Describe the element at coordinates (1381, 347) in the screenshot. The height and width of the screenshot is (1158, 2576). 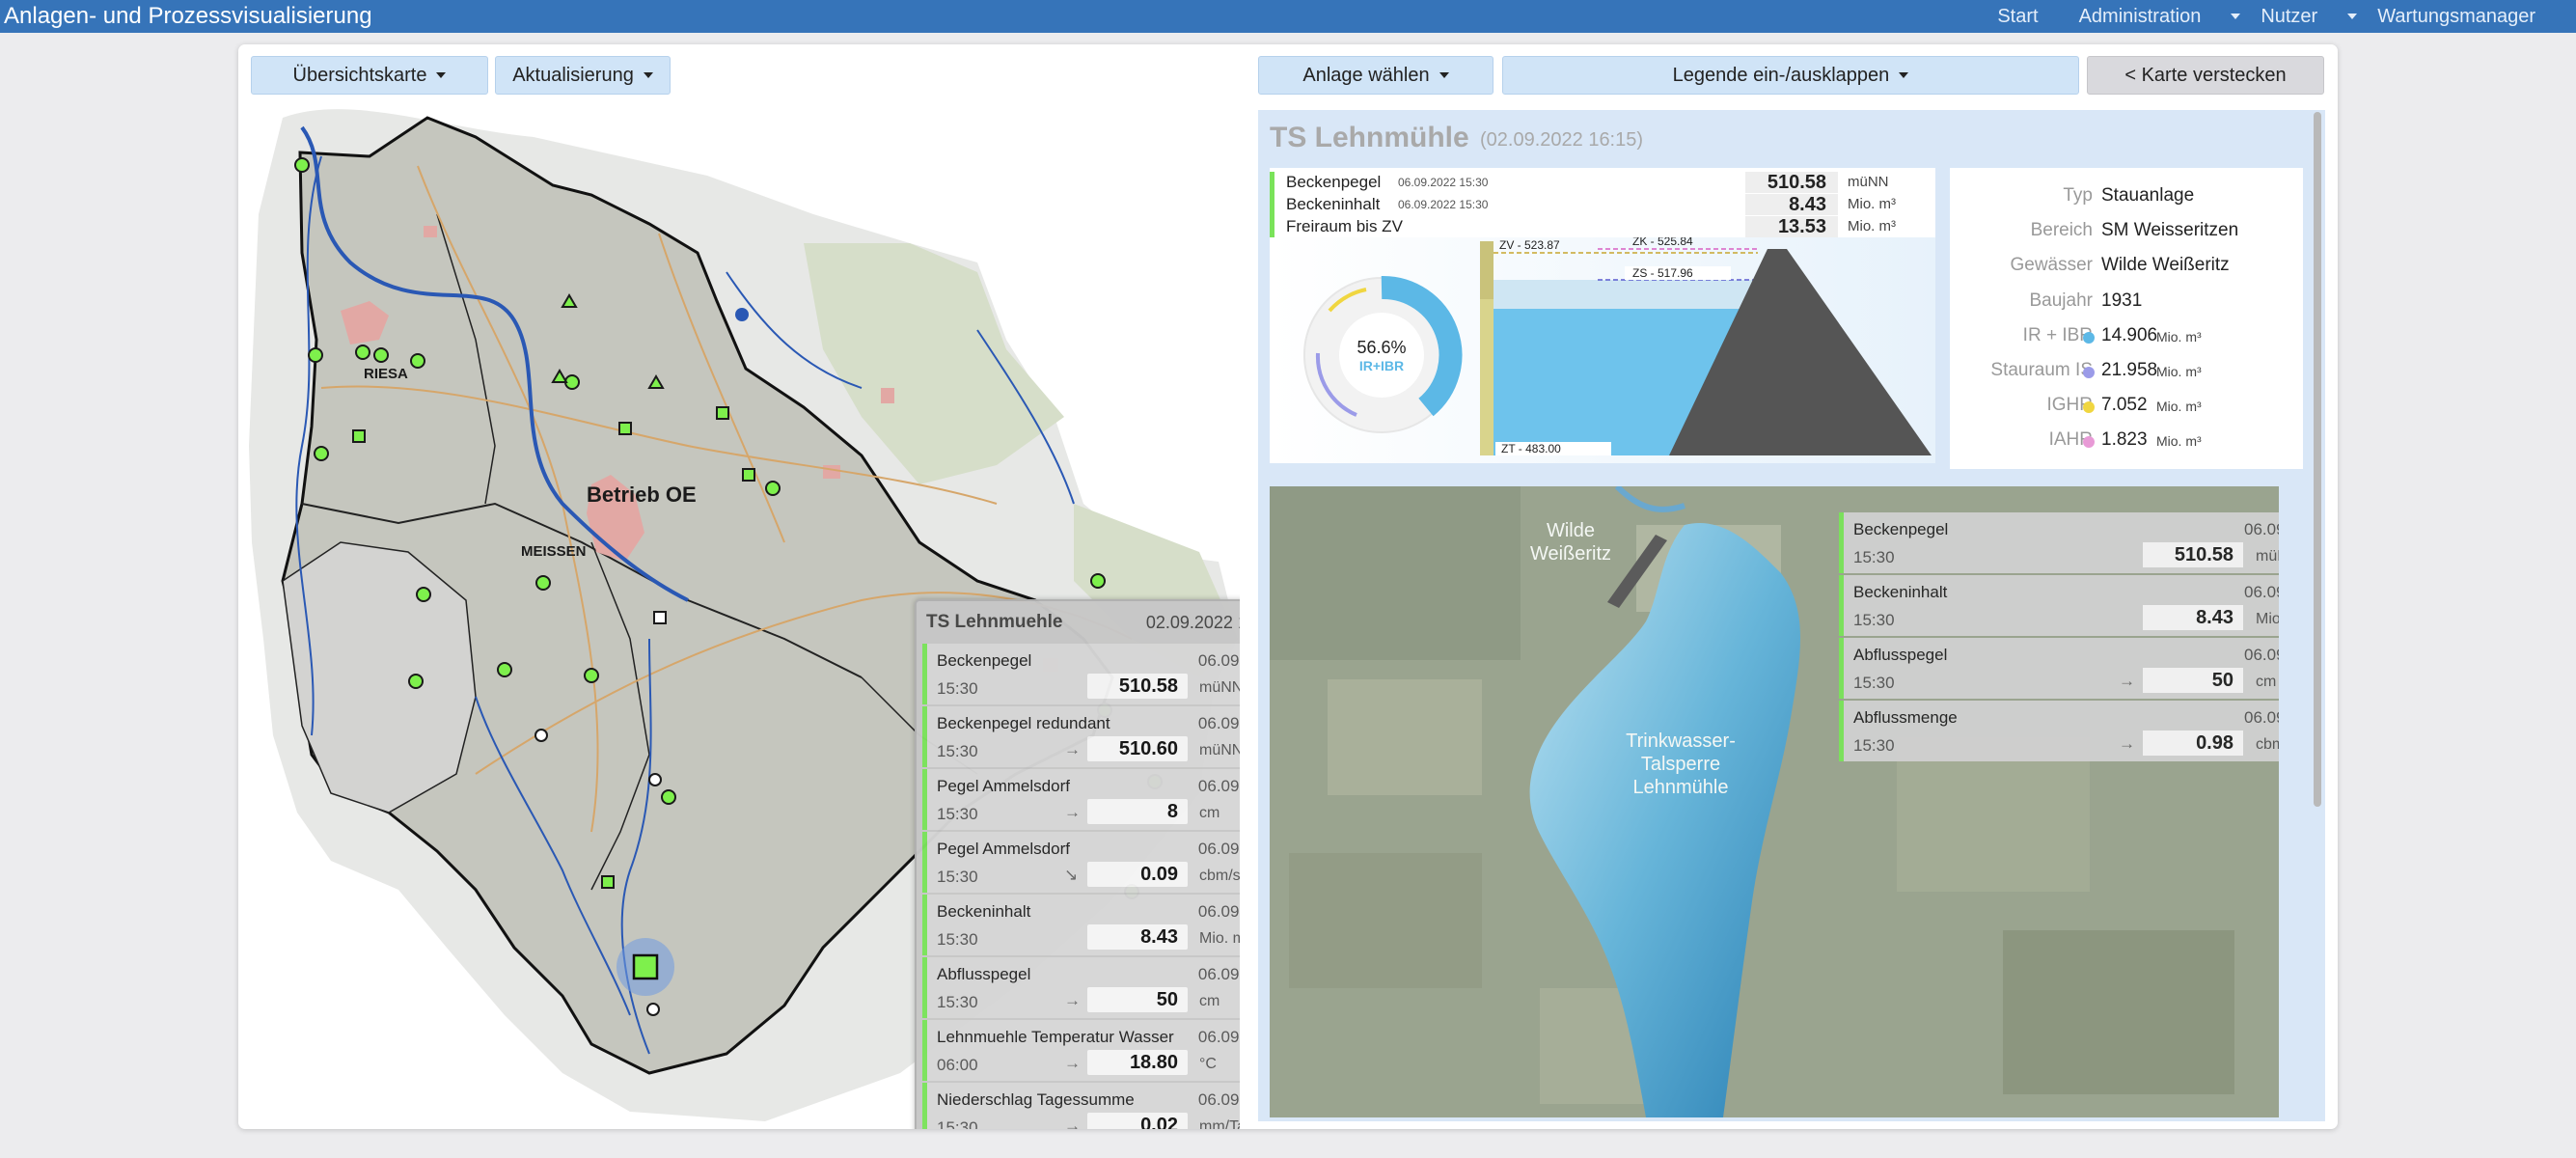
I see `gauge-percent: 56.6%` at that location.